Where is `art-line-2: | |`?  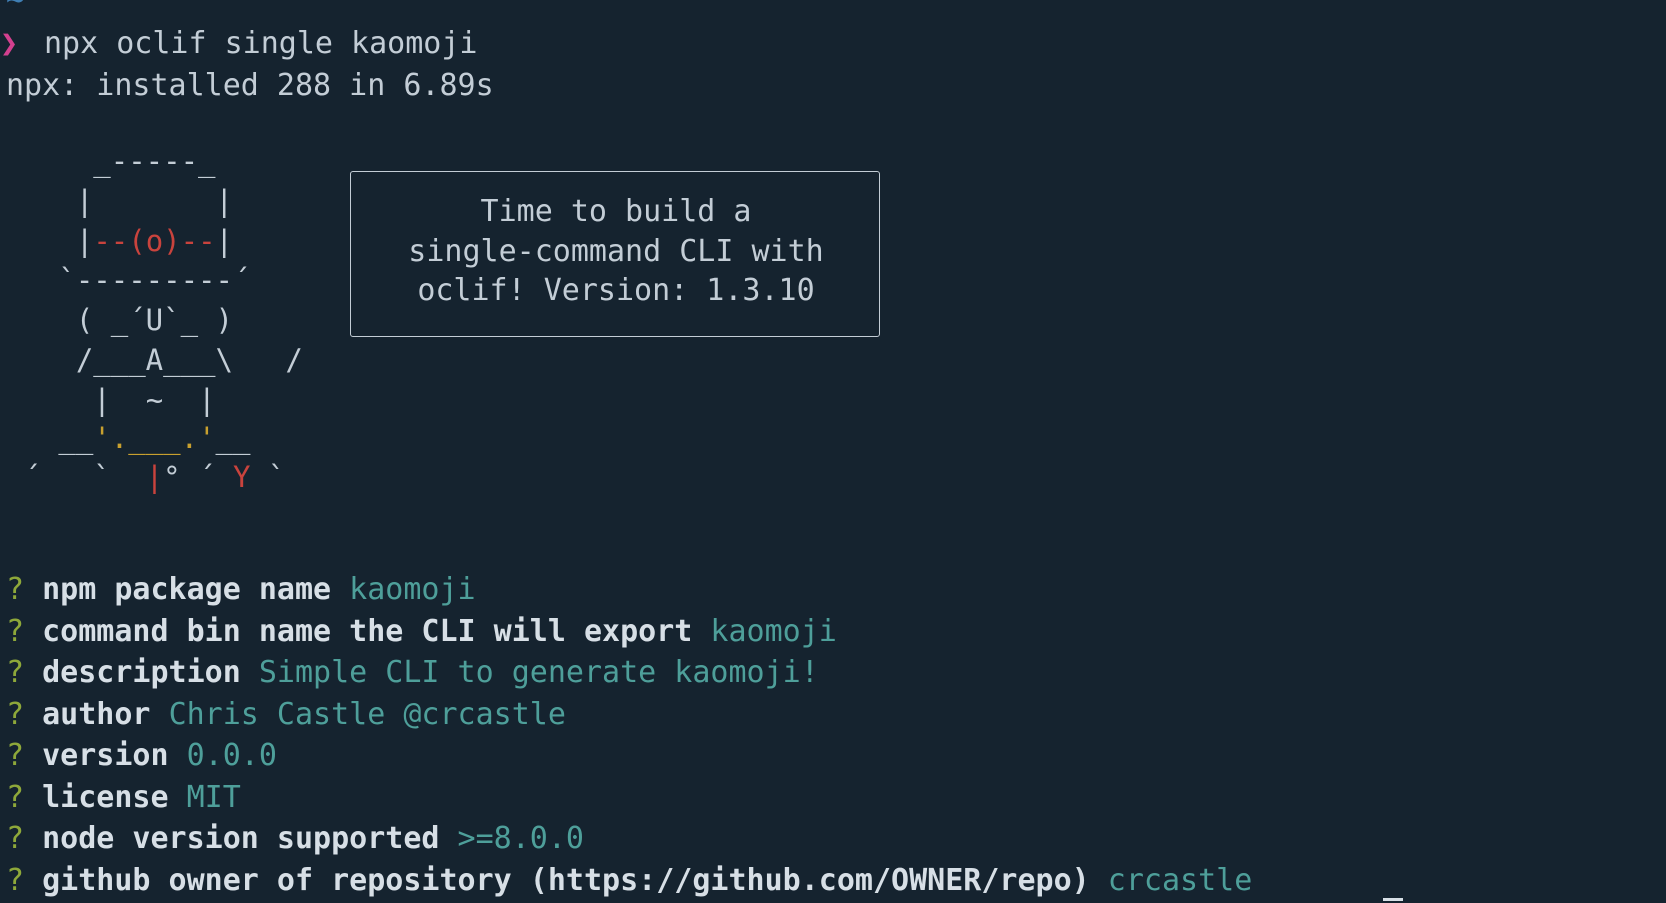
art-line-2: | | is located at coordinates (119, 201).